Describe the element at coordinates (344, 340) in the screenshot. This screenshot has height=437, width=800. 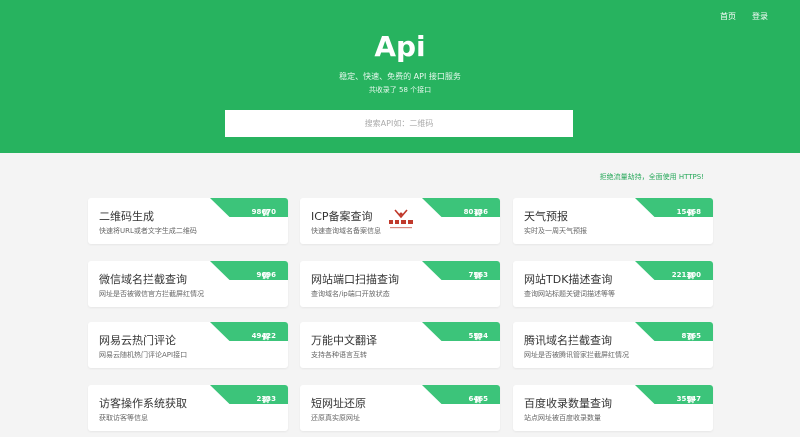
I see `api-name: 万能中文翻译` at that location.